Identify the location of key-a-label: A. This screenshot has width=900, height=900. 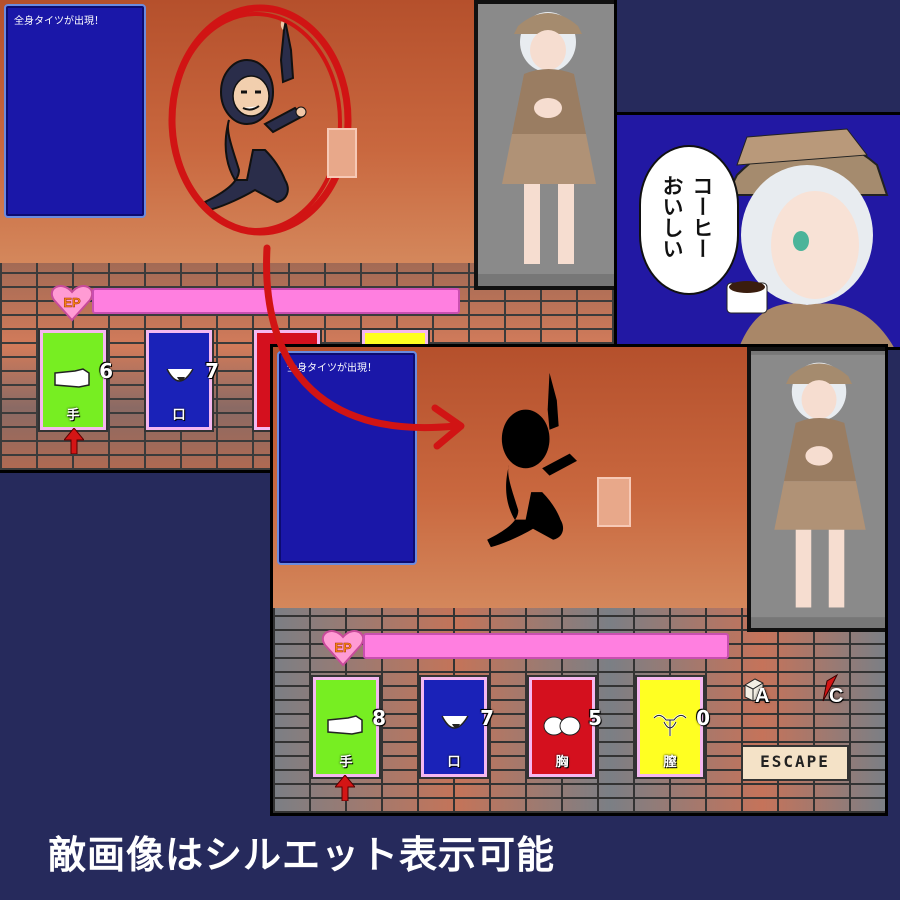
(762, 696).